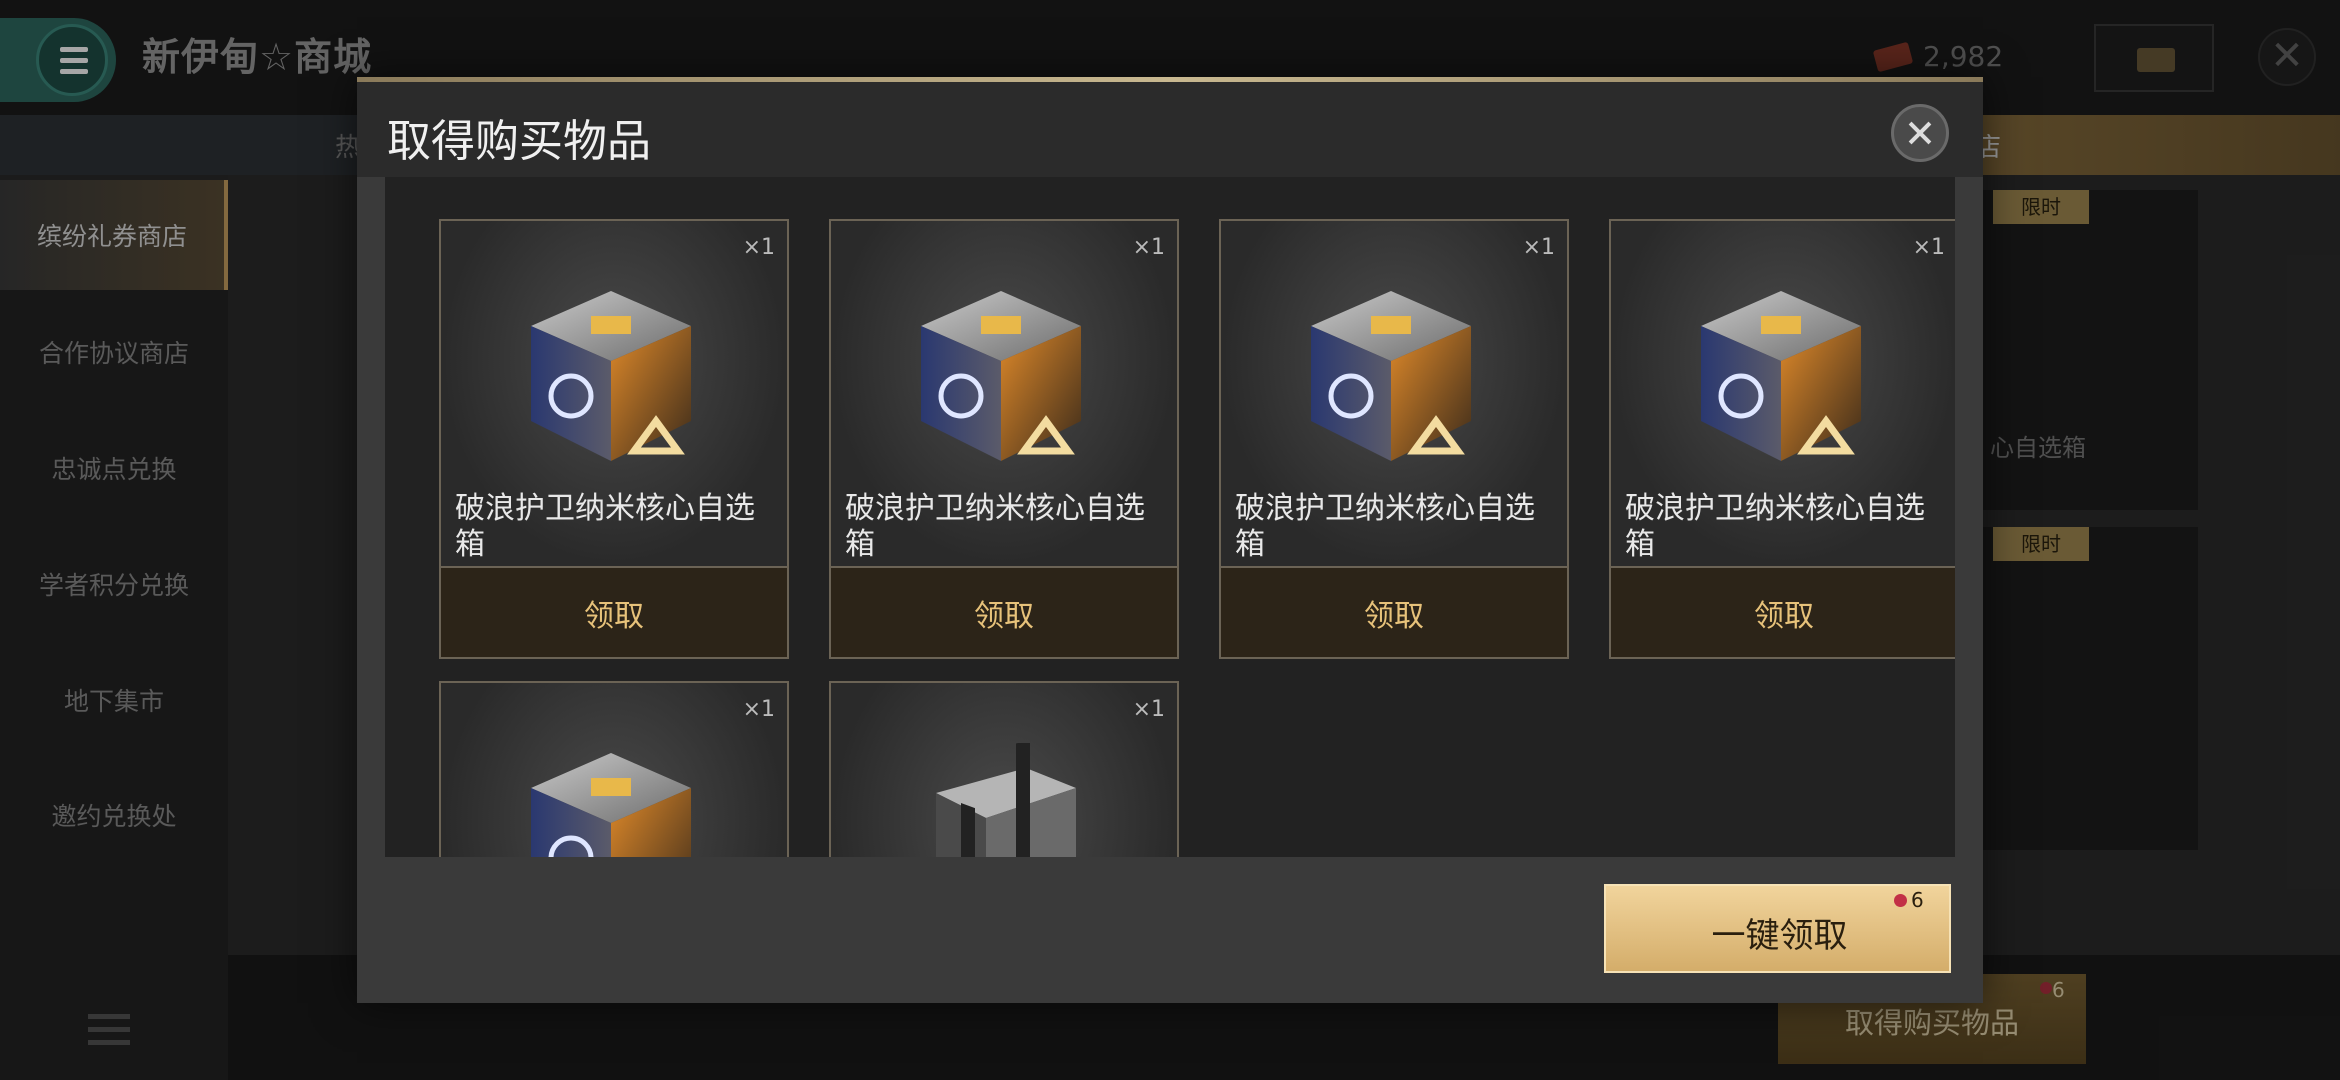  What do you see at coordinates (1920, 133) in the screenshot?
I see `dialog-close-button` at bounding box center [1920, 133].